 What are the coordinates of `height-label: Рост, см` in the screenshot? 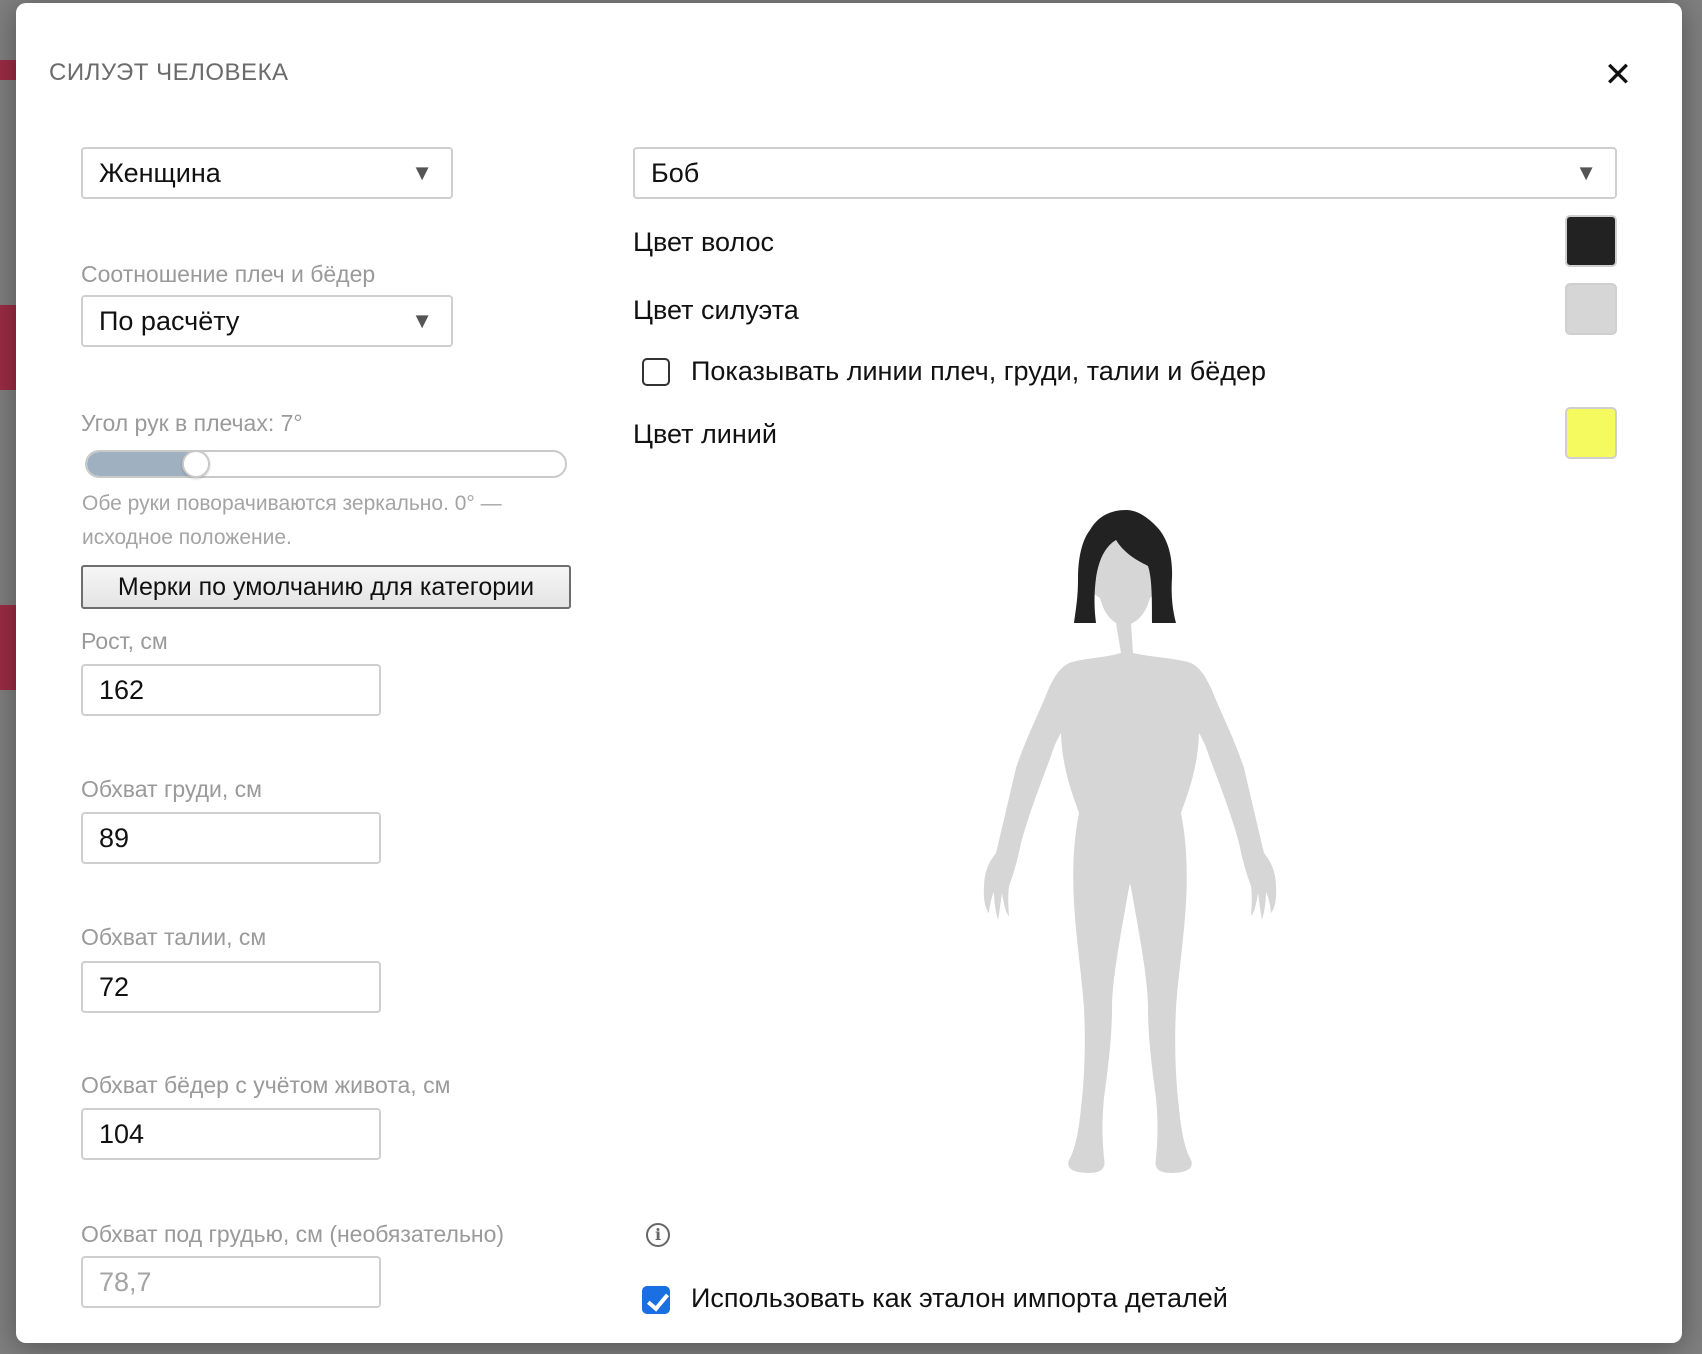 It's located at (124, 641).